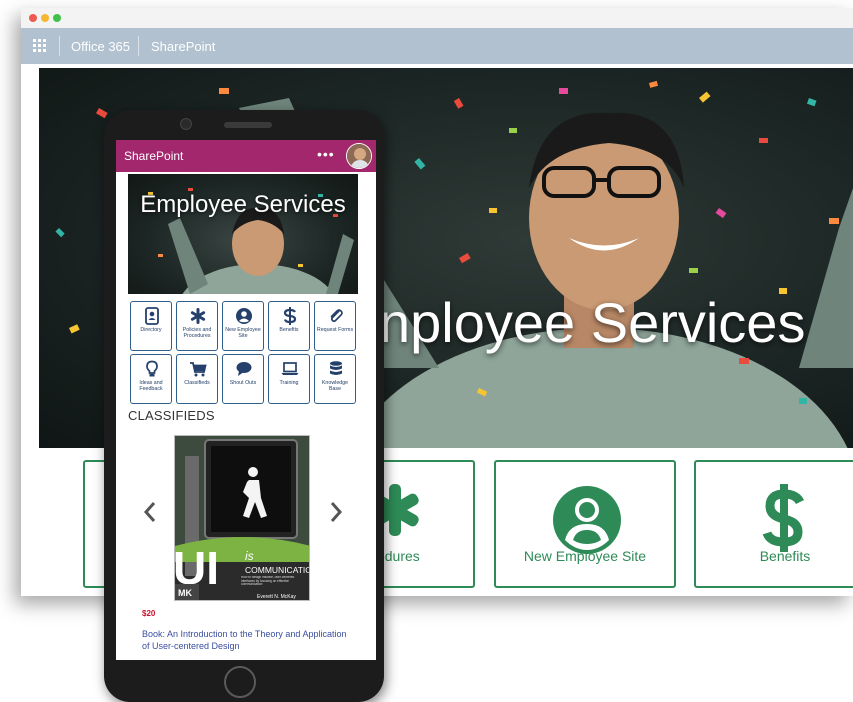  Describe the element at coordinates (150, 512) in the screenshot. I see `carousel-prev-icon` at that location.